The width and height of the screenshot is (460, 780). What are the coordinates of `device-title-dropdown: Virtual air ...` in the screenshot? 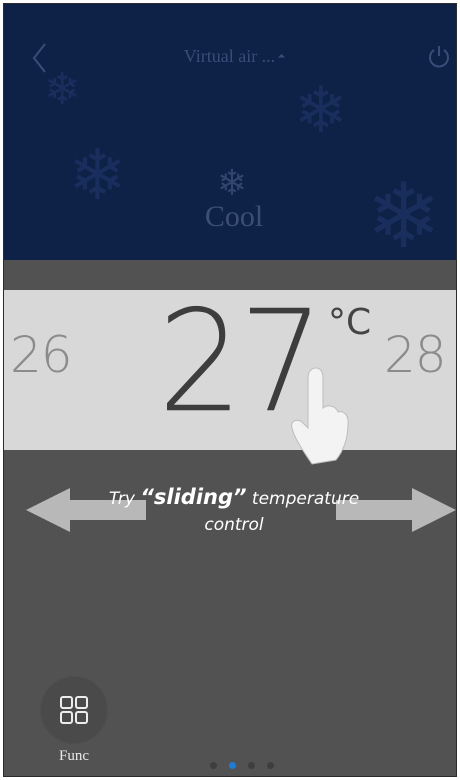 It's located at (234, 59).